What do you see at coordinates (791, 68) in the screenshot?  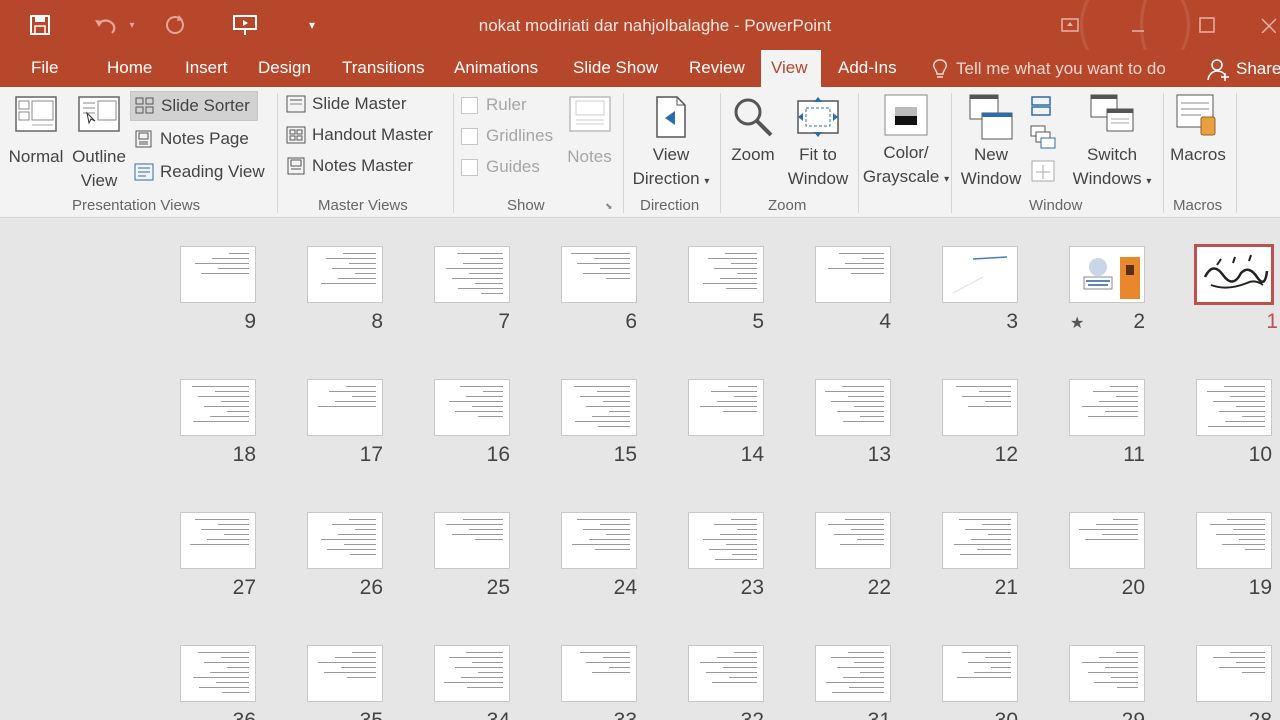 I see `tab-view: View` at bounding box center [791, 68].